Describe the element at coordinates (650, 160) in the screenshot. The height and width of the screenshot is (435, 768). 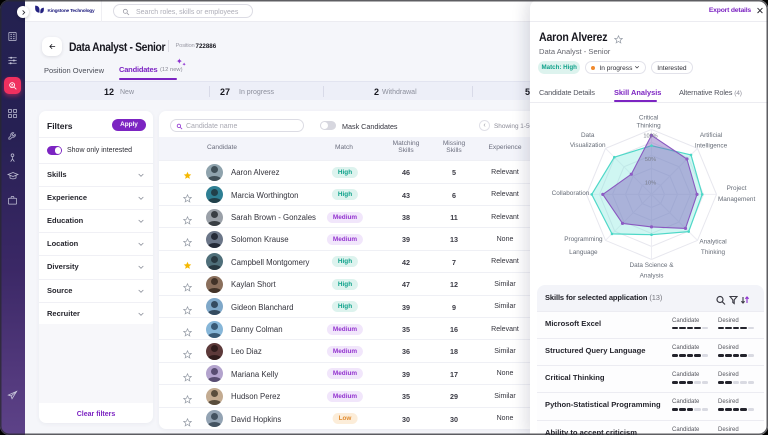
I see `svg-text: 50%` at that location.